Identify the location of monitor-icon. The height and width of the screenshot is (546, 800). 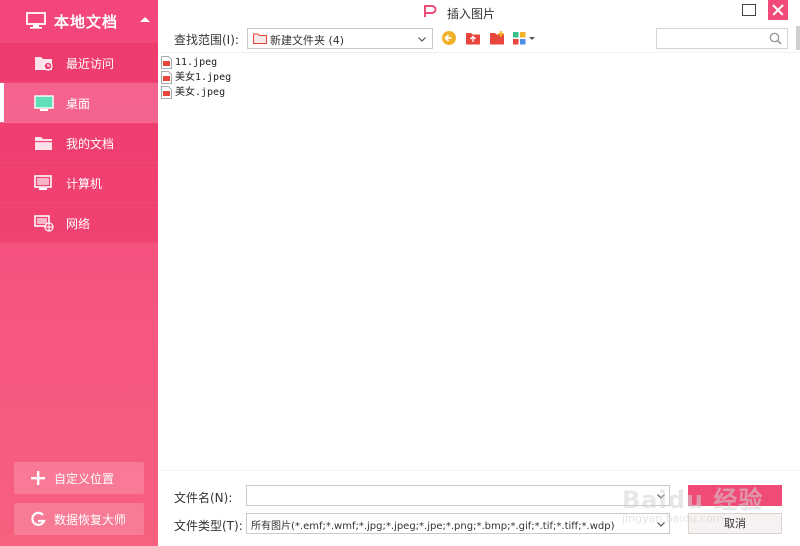
(36, 20).